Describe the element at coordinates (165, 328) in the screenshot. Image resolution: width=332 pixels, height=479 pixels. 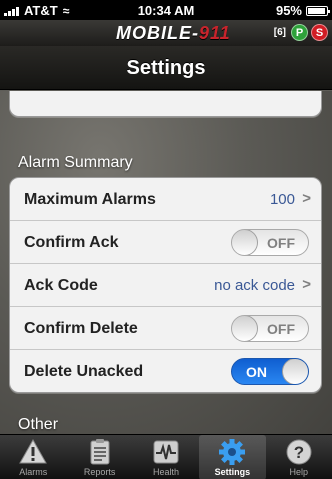
I see `row-confirm-delete: Confirm Delete OFF` at that location.